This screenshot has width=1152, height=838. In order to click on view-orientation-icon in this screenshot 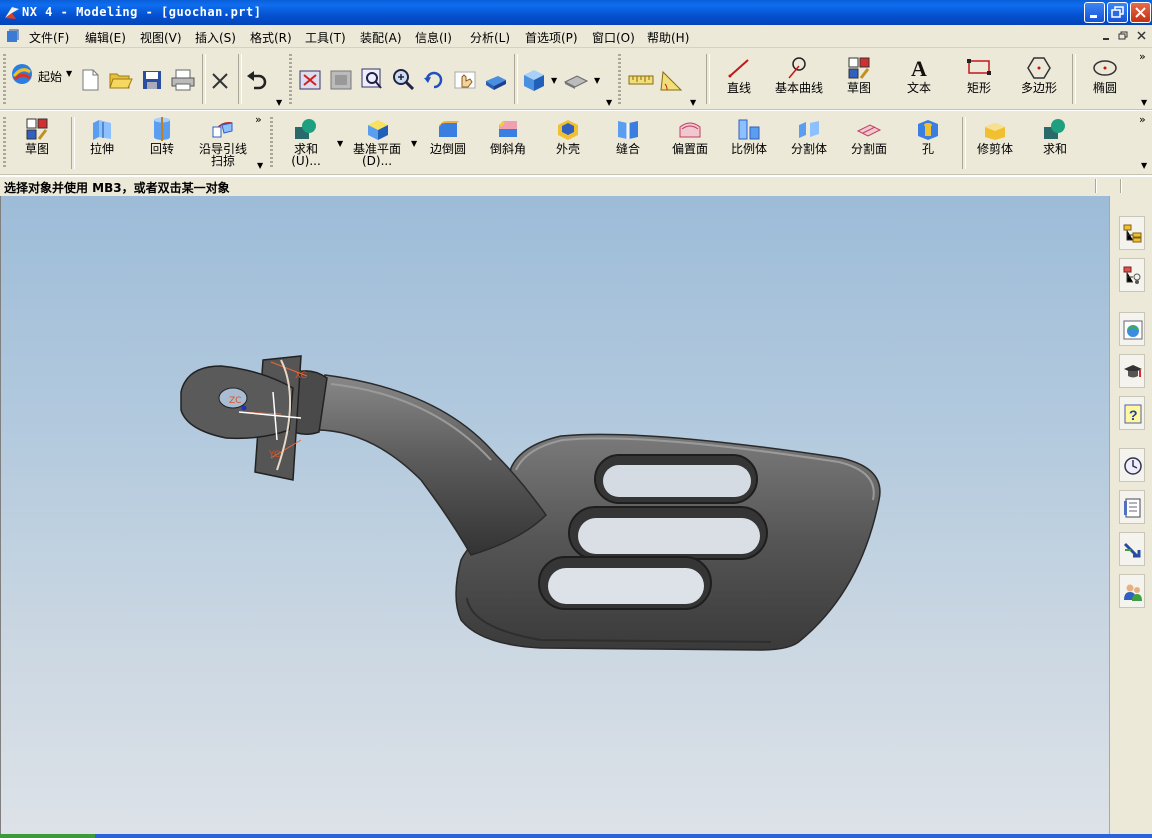, I will do `click(534, 80)`.